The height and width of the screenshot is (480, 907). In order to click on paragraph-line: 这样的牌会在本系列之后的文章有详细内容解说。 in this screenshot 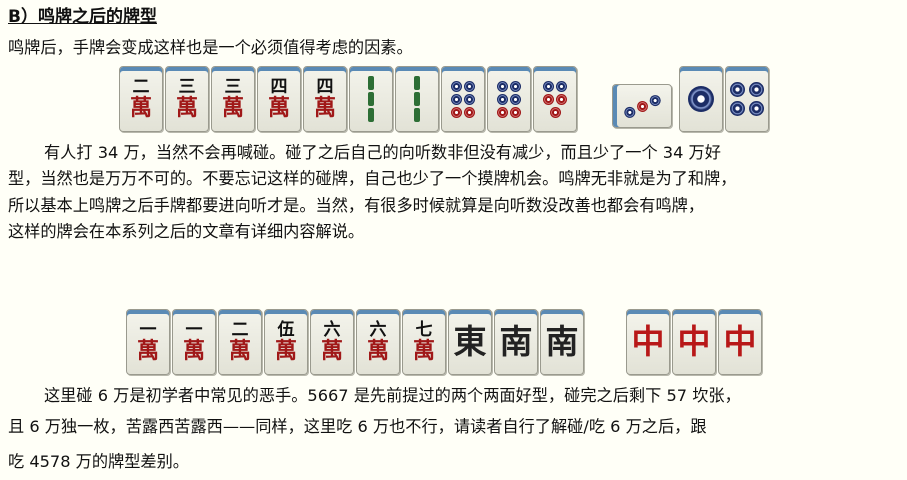, I will do `click(186, 231)`.